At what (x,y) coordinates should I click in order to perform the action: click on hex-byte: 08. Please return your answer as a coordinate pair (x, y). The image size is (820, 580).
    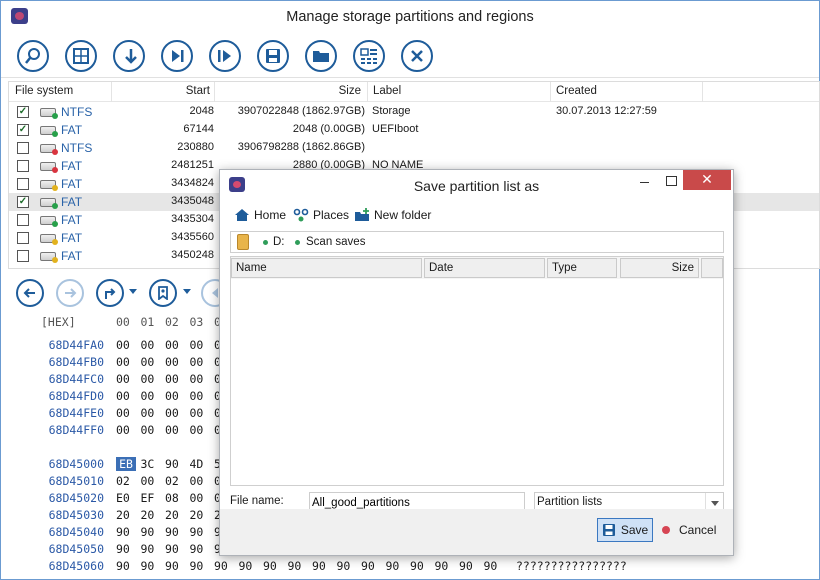
    Looking at the image, I should click on (175, 498).